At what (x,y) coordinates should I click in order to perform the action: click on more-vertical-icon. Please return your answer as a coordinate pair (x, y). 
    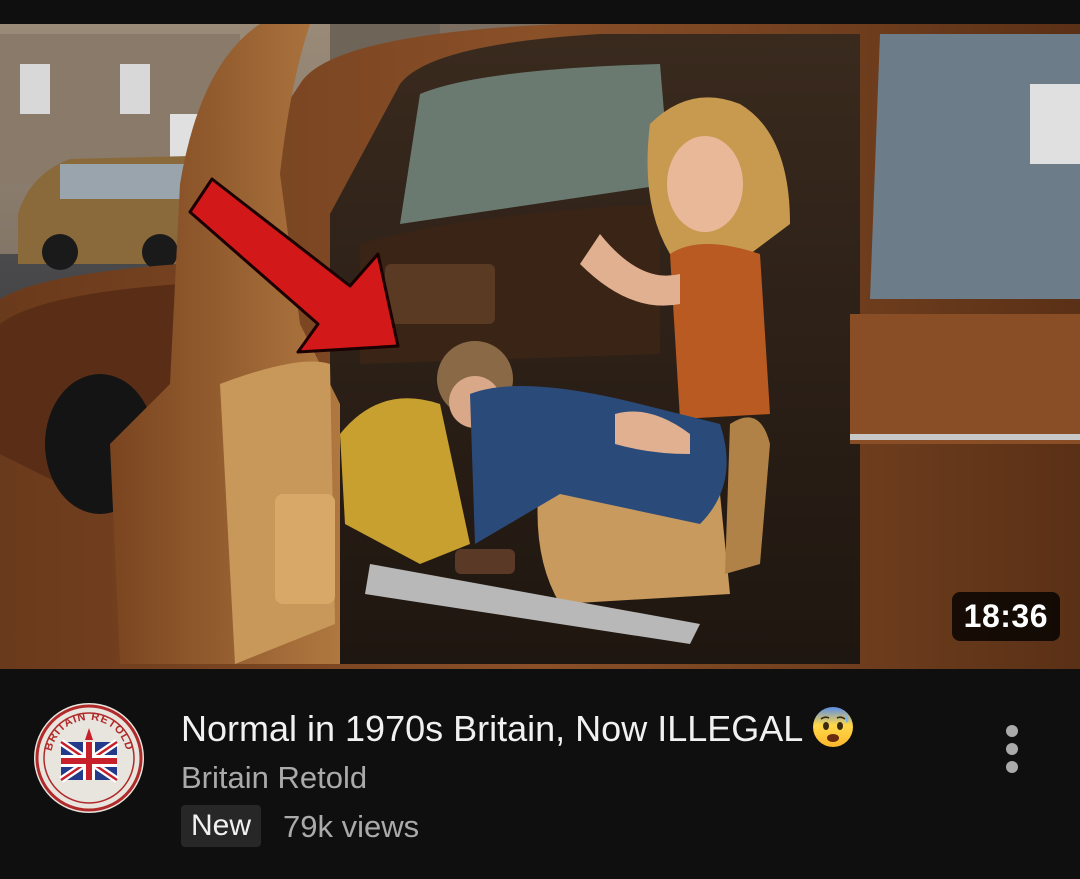
    Looking at the image, I should click on (1012, 749).